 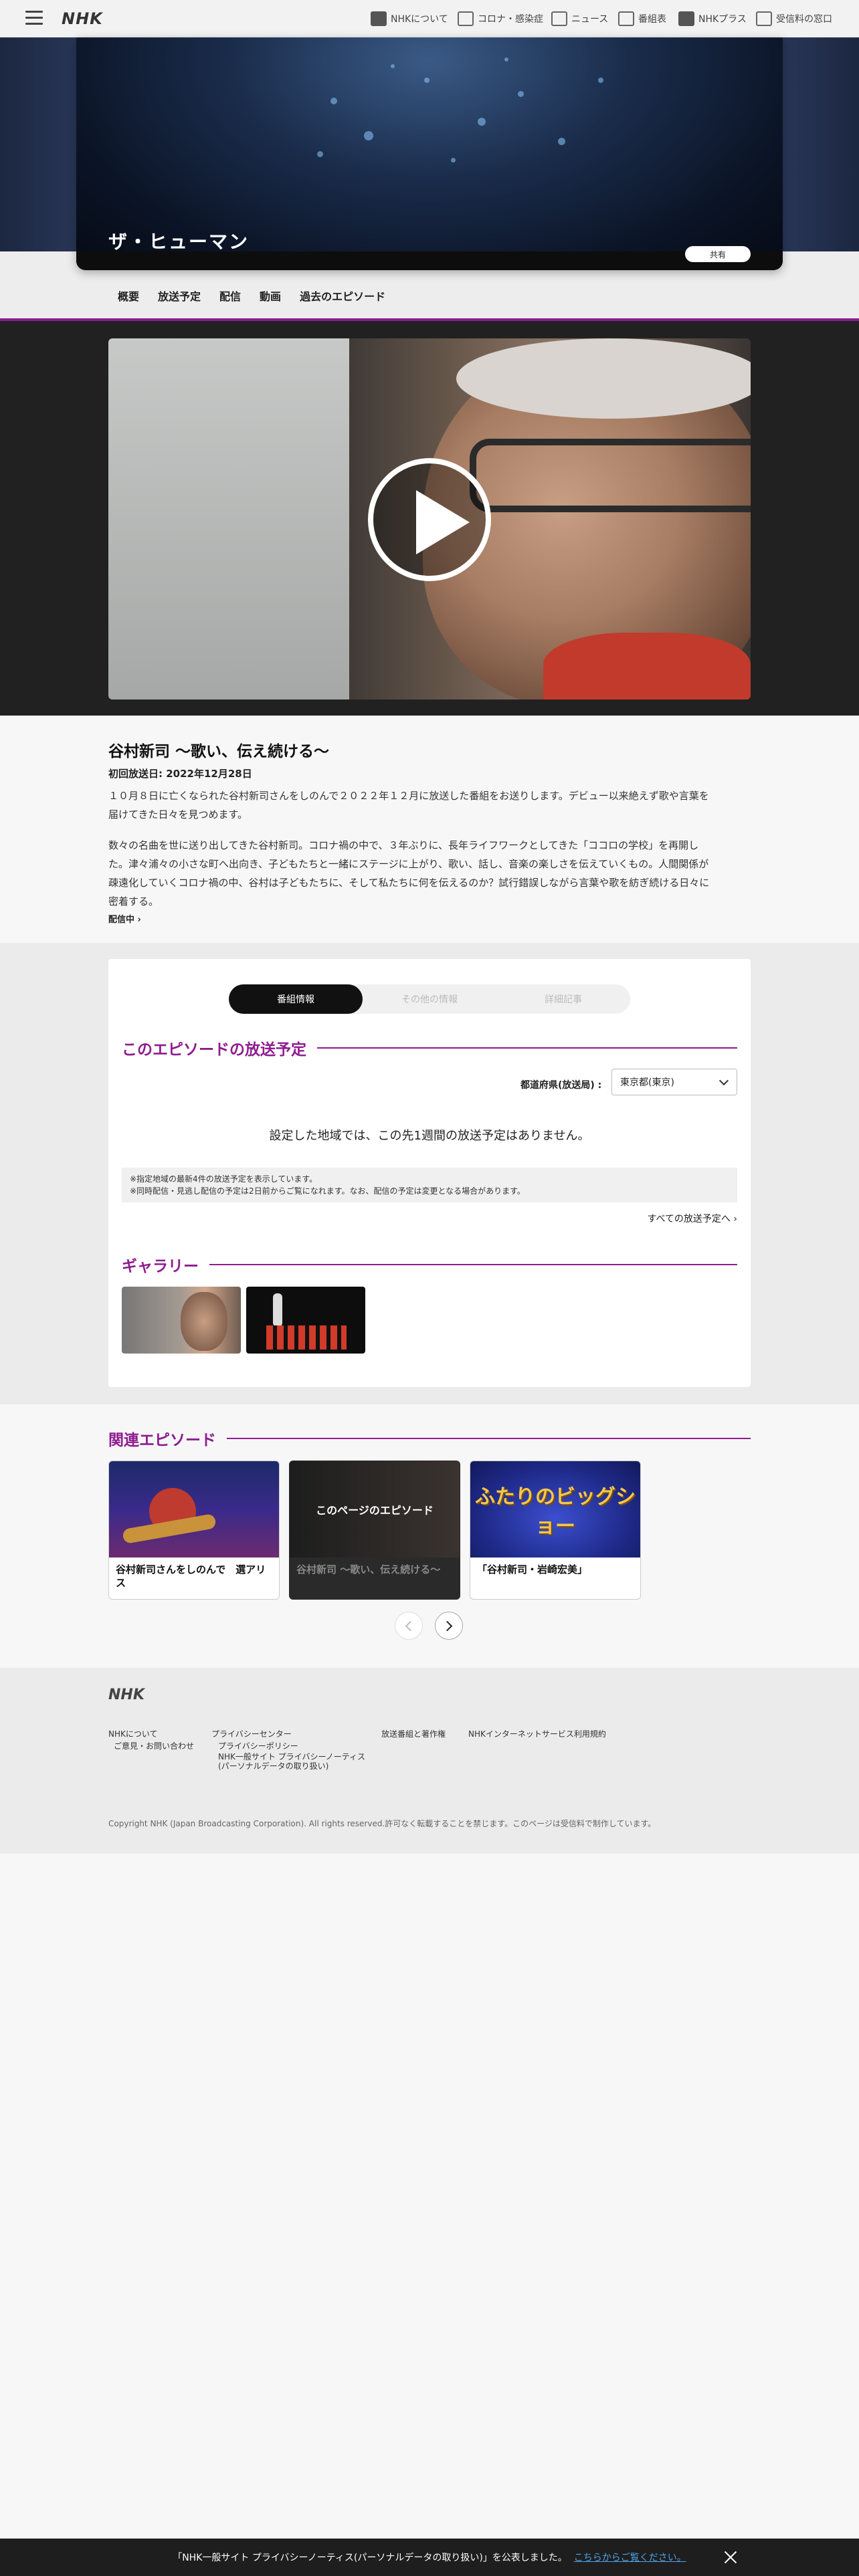 I want to click on nav-label: 受信料の窓口, so click(x=804, y=19).